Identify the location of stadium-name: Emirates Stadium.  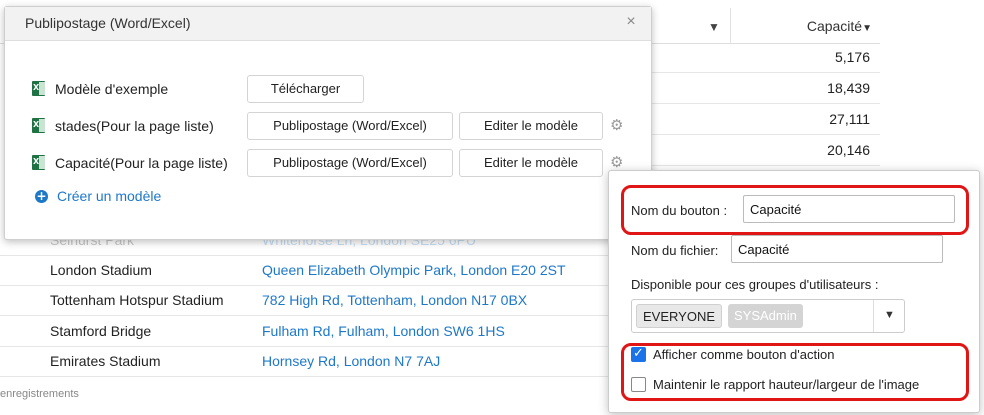
(105, 361).